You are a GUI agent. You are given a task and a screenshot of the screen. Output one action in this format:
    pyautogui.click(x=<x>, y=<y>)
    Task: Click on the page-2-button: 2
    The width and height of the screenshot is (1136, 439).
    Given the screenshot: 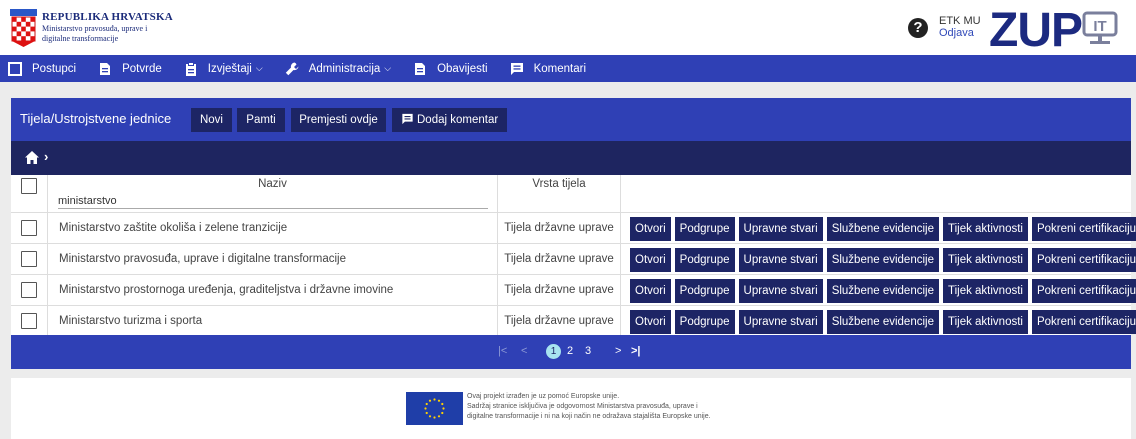 What is the action you would take?
    pyautogui.click(x=570, y=351)
    